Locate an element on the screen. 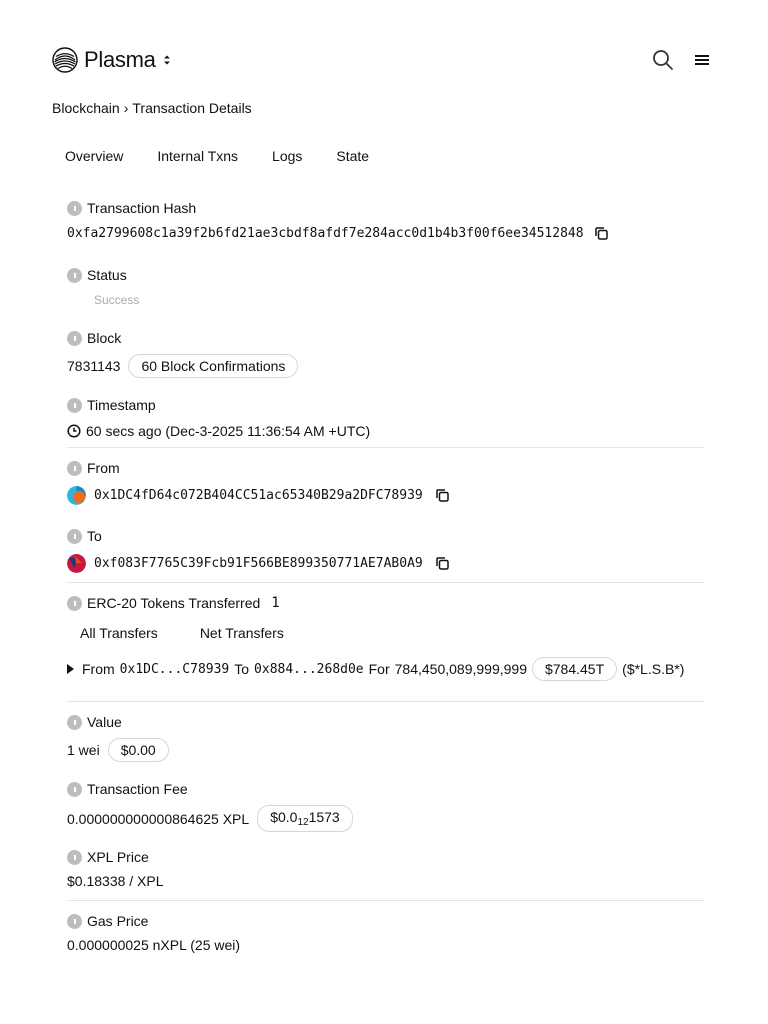 This screenshot has width=768, height=1024. brand-name: Plasma is located at coordinates (120, 59).